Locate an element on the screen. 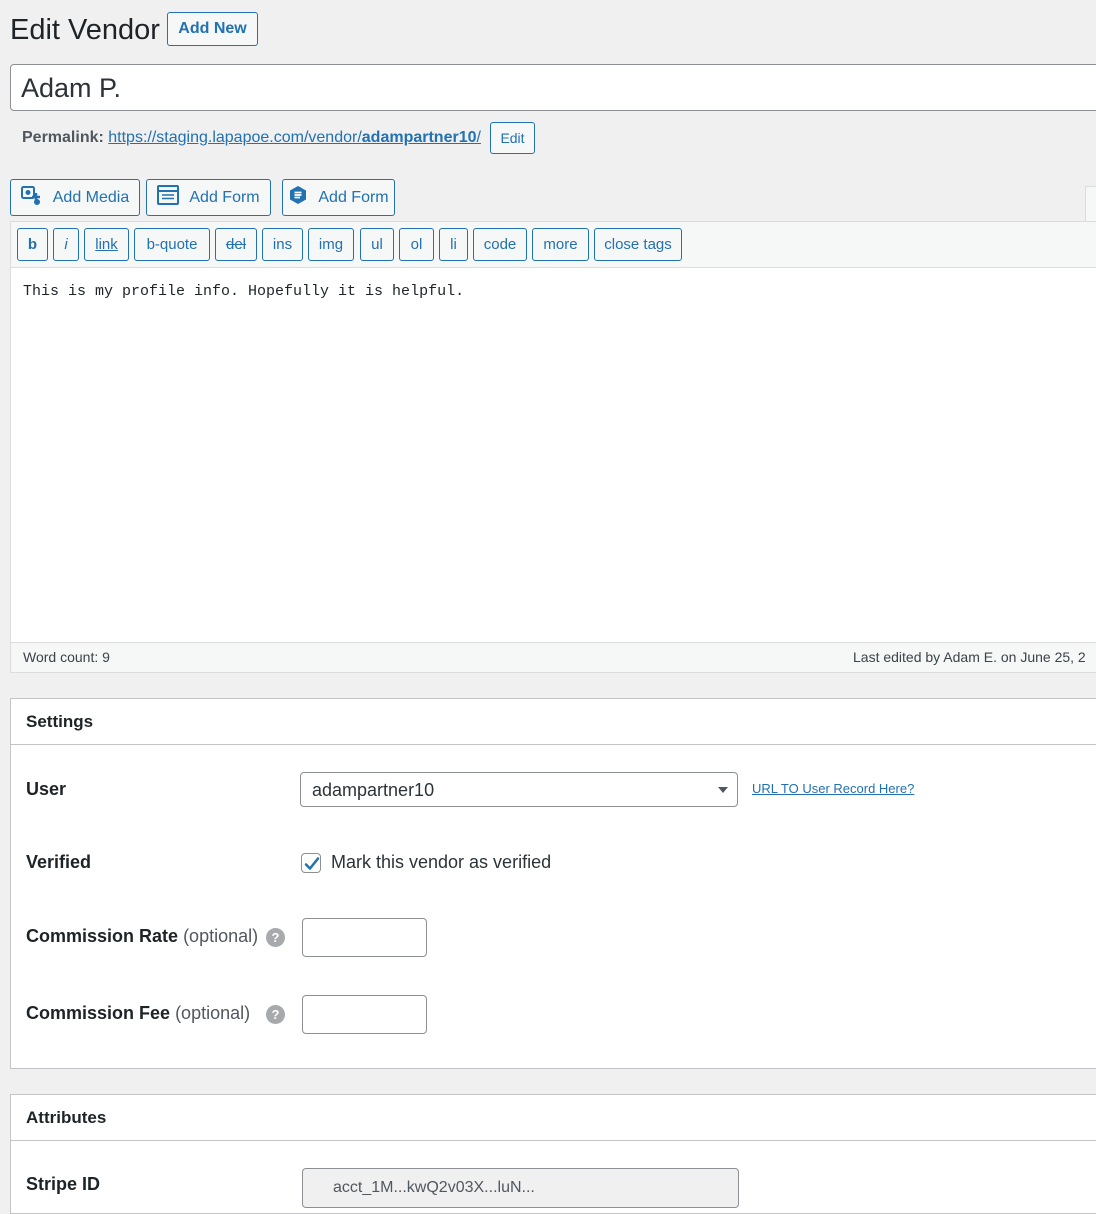 This screenshot has width=1096, height=1214. commission-fee-input is located at coordinates (364, 1014).